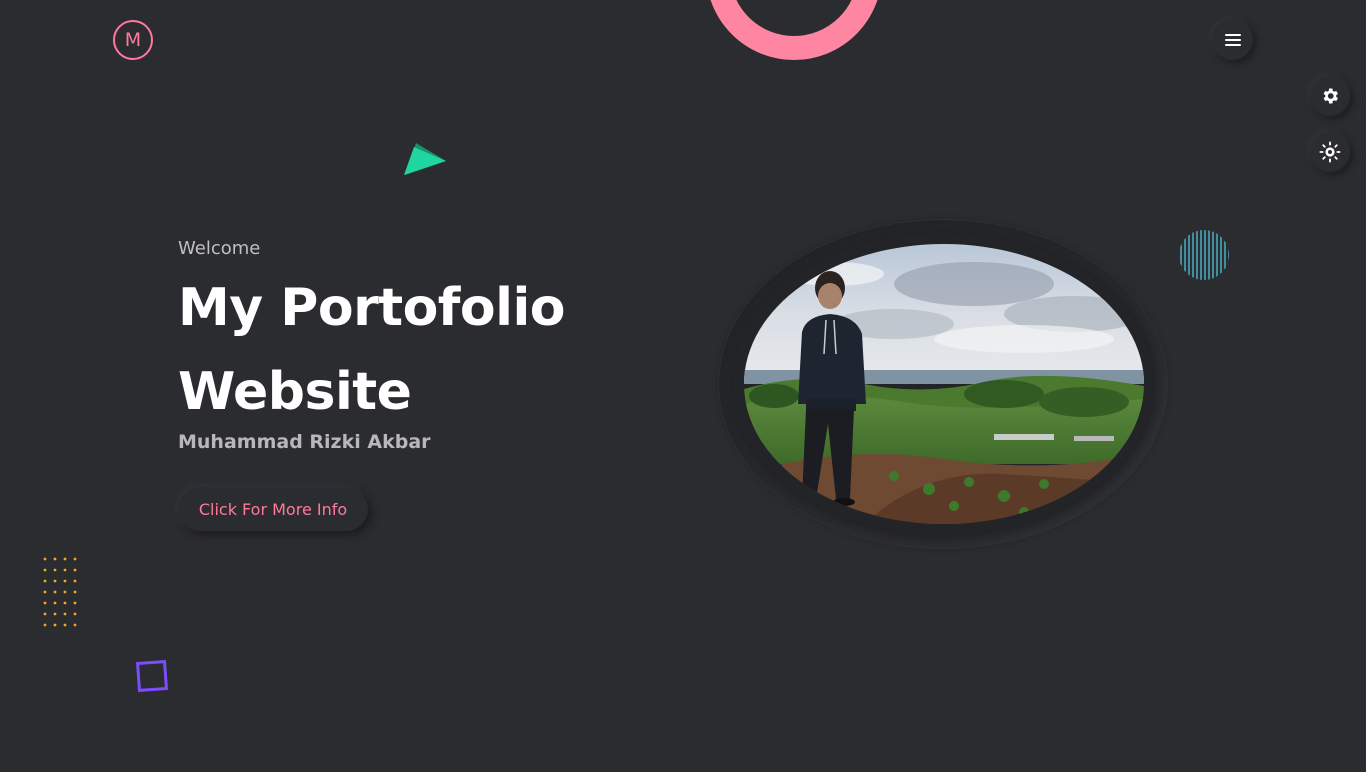 The height and width of the screenshot is (772, 1366). I want to click on gear-icon, so click(1330, 96).